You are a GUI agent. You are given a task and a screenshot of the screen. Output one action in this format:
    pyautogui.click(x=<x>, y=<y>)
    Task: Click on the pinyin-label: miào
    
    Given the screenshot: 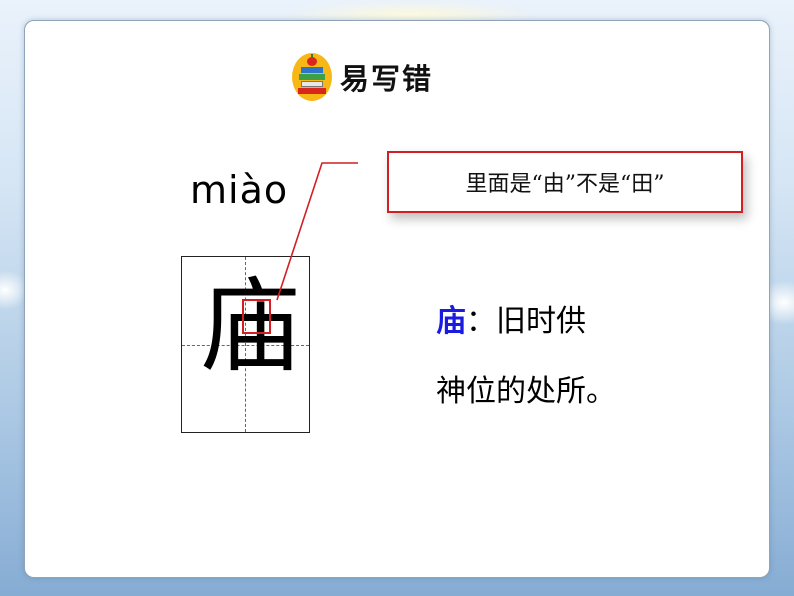 What is the action you would take?
    pyautogui.click(x=239, y=190)
    